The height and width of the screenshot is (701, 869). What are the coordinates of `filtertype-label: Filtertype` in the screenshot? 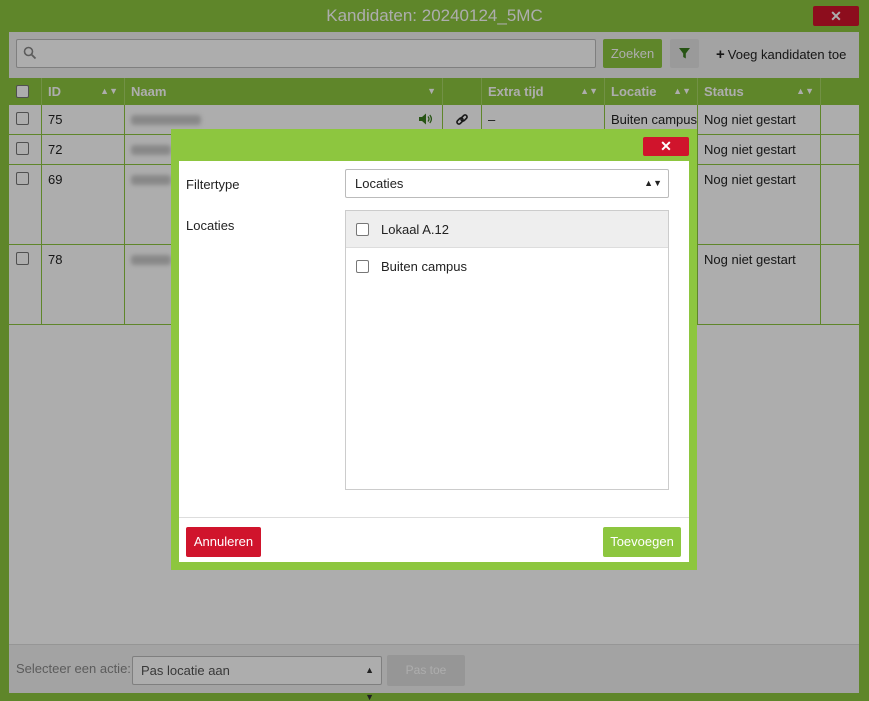 It's located at (213, 184).